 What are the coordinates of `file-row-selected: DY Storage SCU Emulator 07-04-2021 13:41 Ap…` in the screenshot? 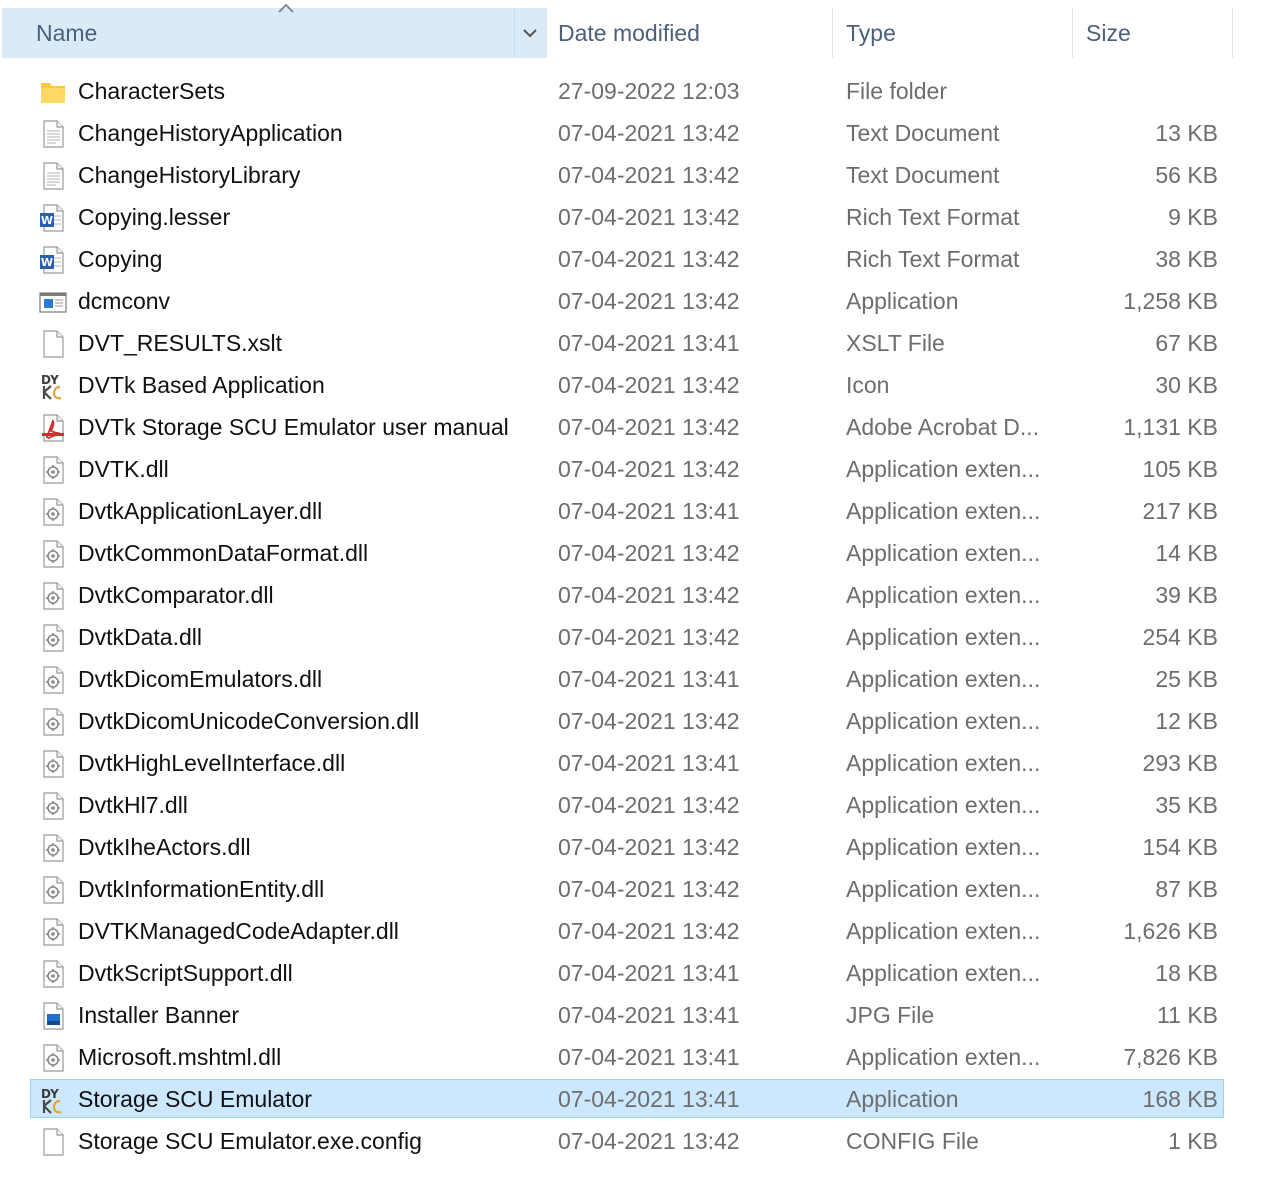 It's located at (631, 1099).